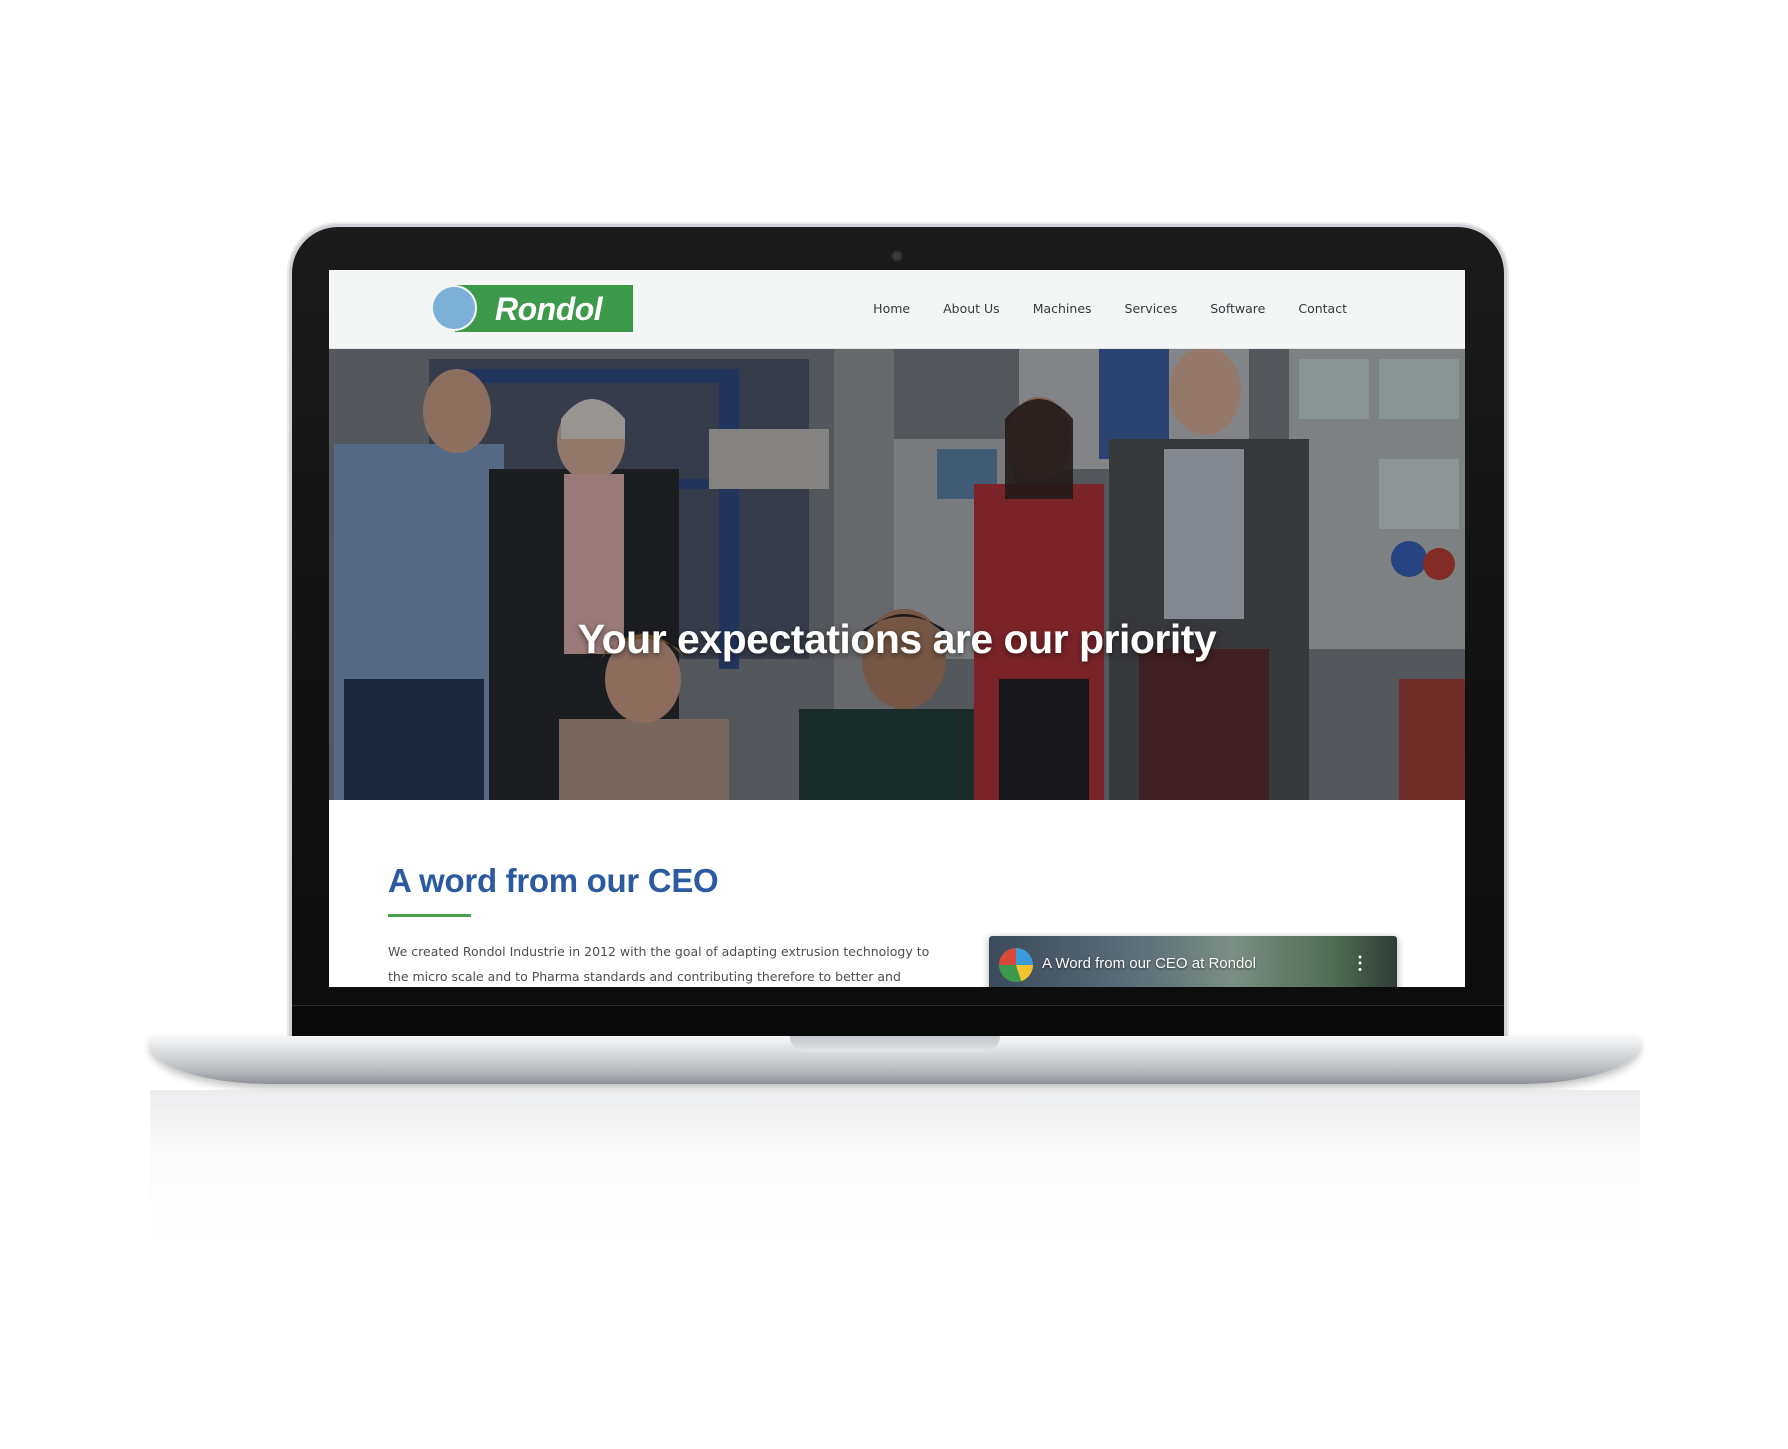 This screenshot has height=1449, width=1788. What do you see at coordinates (897, 639) in the screenshot?
I see `hero-title: Your expectations are our priority` at bounding box center [897, 639].